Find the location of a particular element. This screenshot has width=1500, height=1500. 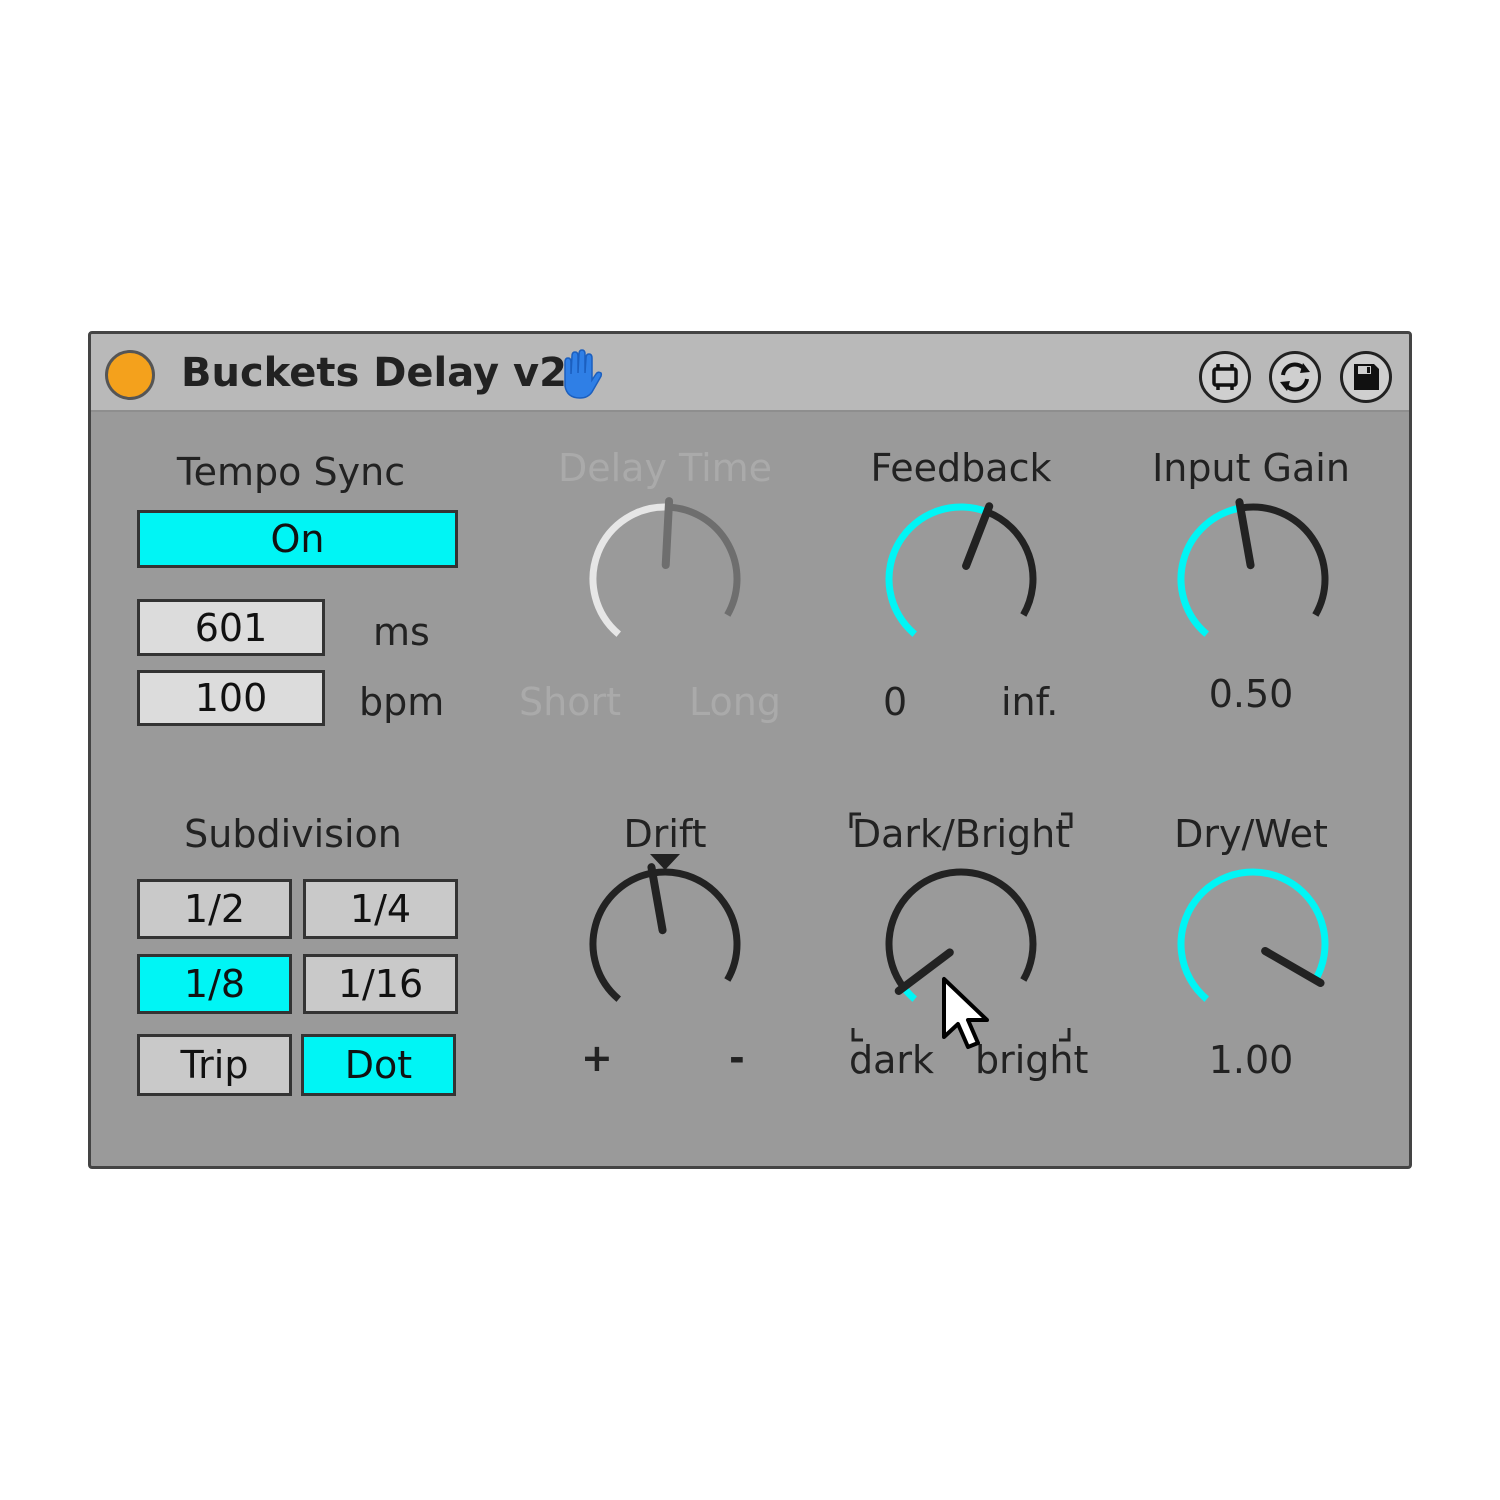

drift-plus-label: + is located at coordinates (597, 1058).